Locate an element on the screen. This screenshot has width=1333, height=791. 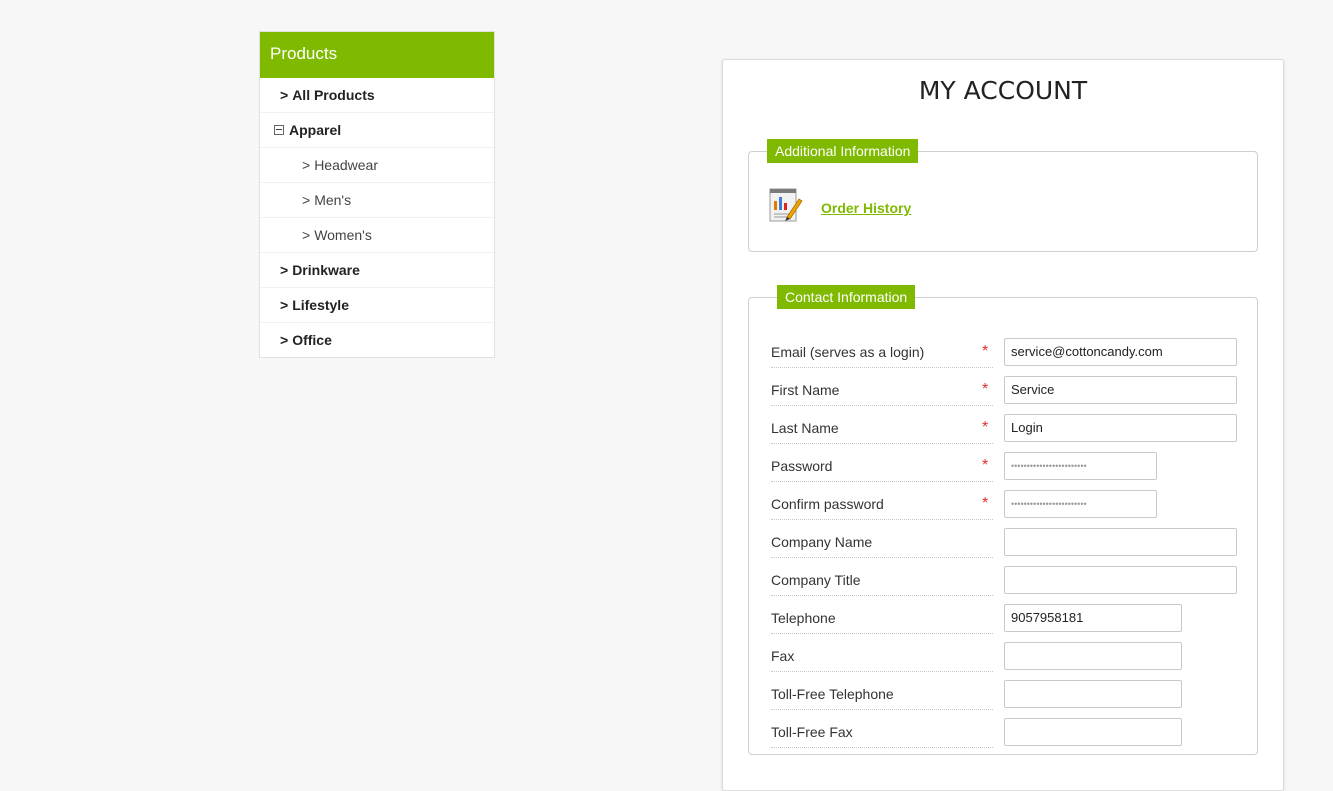
telephone-row: Telephone 9057958181 is located at coordinates (1016, 622).